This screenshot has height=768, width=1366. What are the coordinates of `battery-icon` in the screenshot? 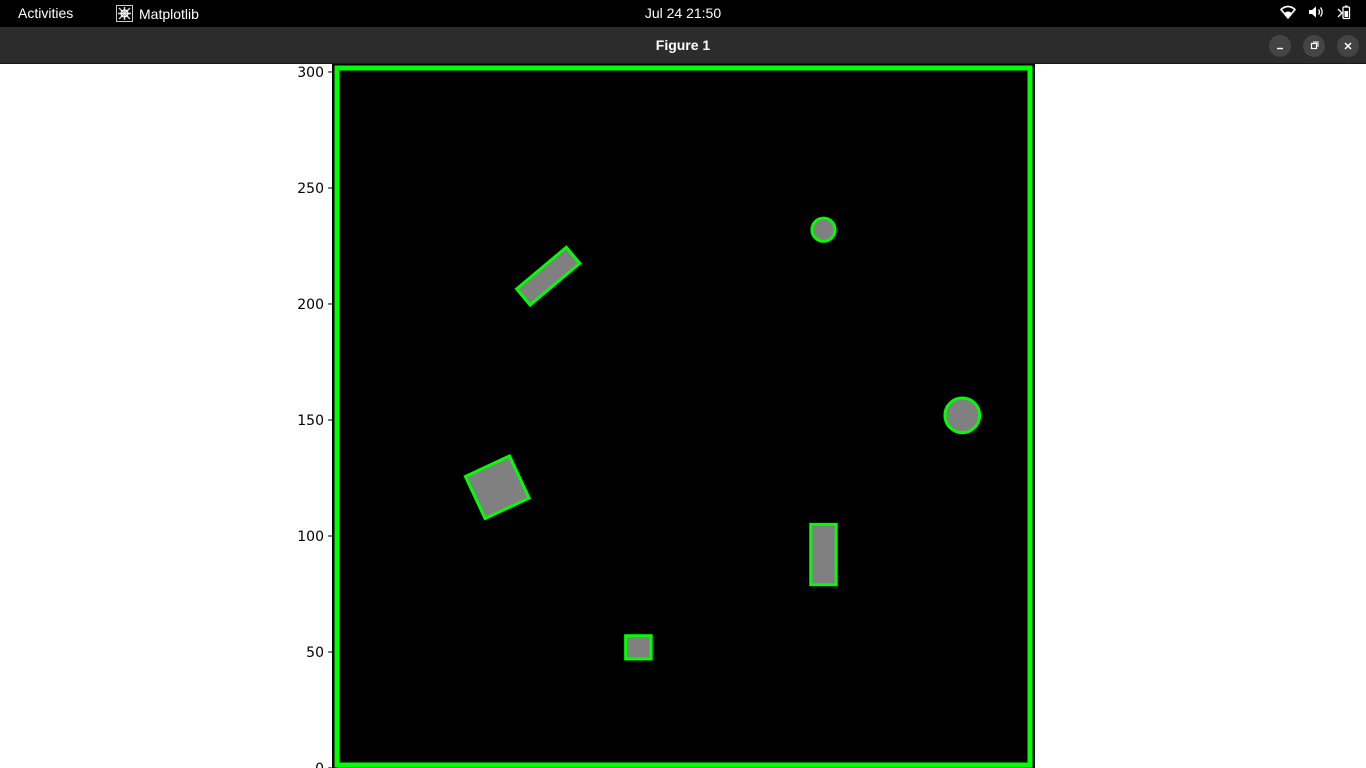 It's located at (1344, 12).